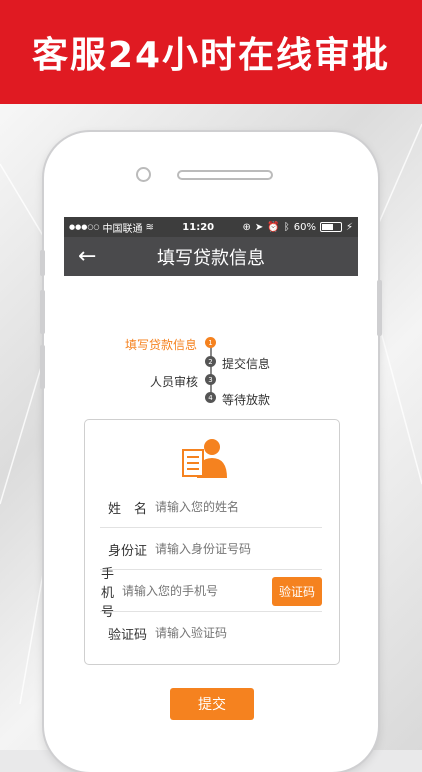  Describe the element at coordinates (296, 591) in the screenshot. I see `get-code-button: 验证码` at that location.